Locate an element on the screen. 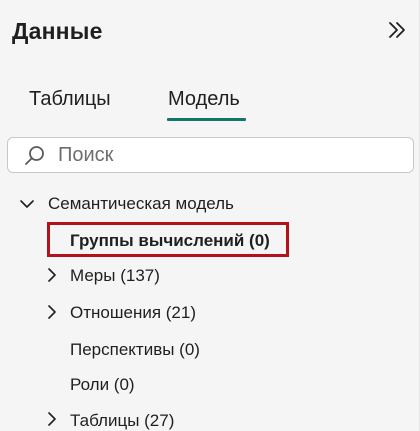 This screenshot has width=420, height=431. search-box is located at coordinates (210, 155).